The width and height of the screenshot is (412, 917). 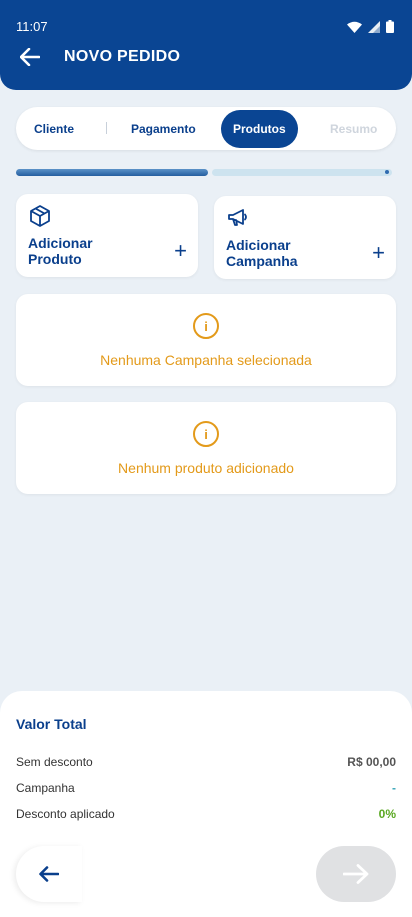 What do you see at coordinates (106, 128) in the screenshot?
I see `step-separator` at bounding box center [106, 128].